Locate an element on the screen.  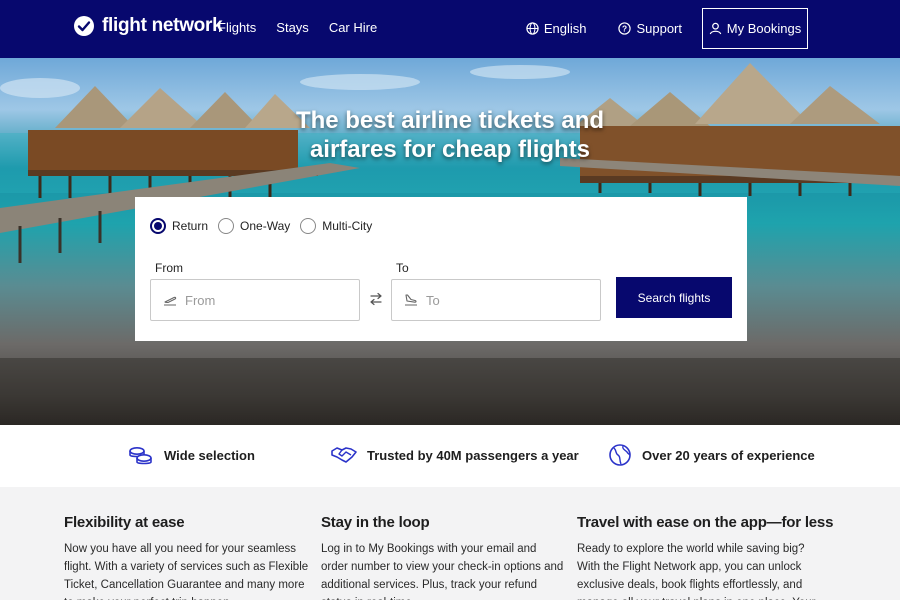
my-bookings-button: My Bookings is located at coordinates (755, 28).